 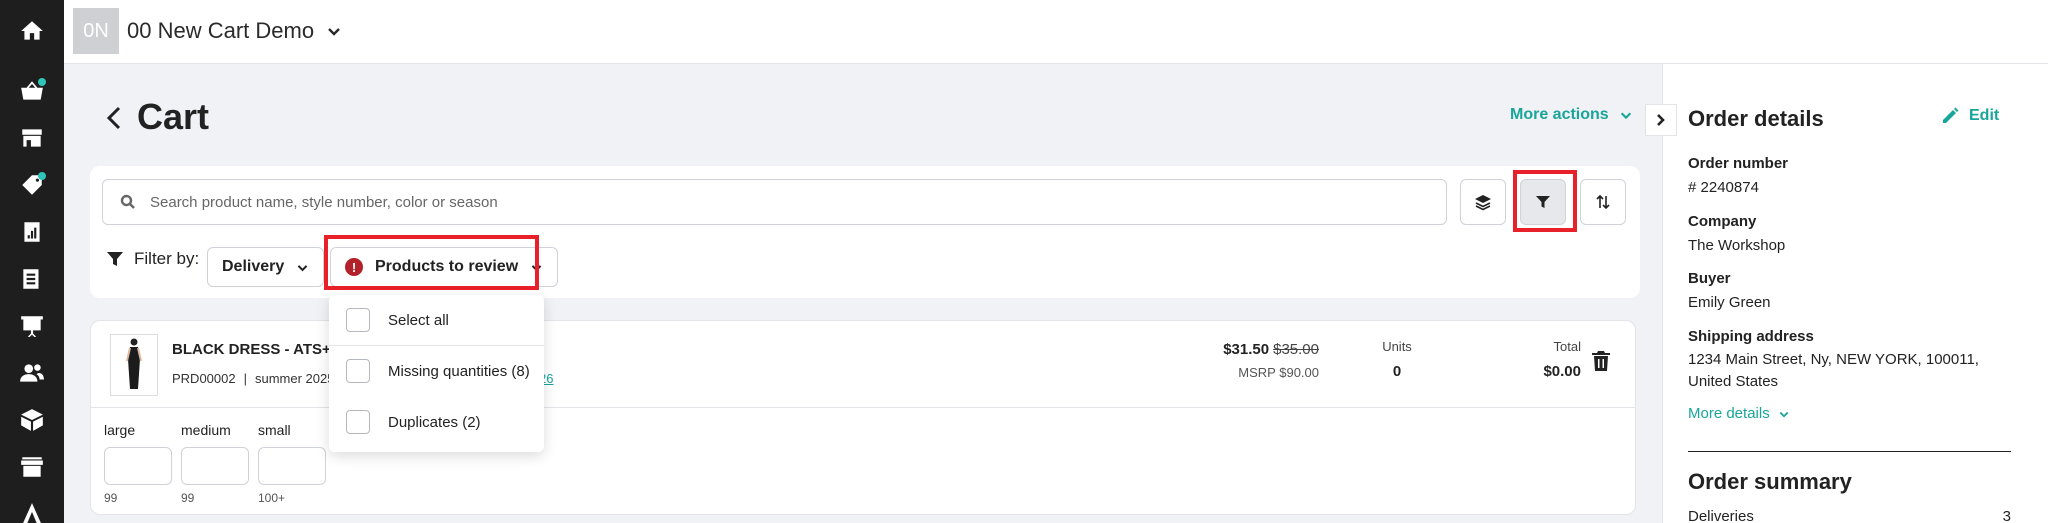 I want to click on brand-icon, so click(x=32, y=513).